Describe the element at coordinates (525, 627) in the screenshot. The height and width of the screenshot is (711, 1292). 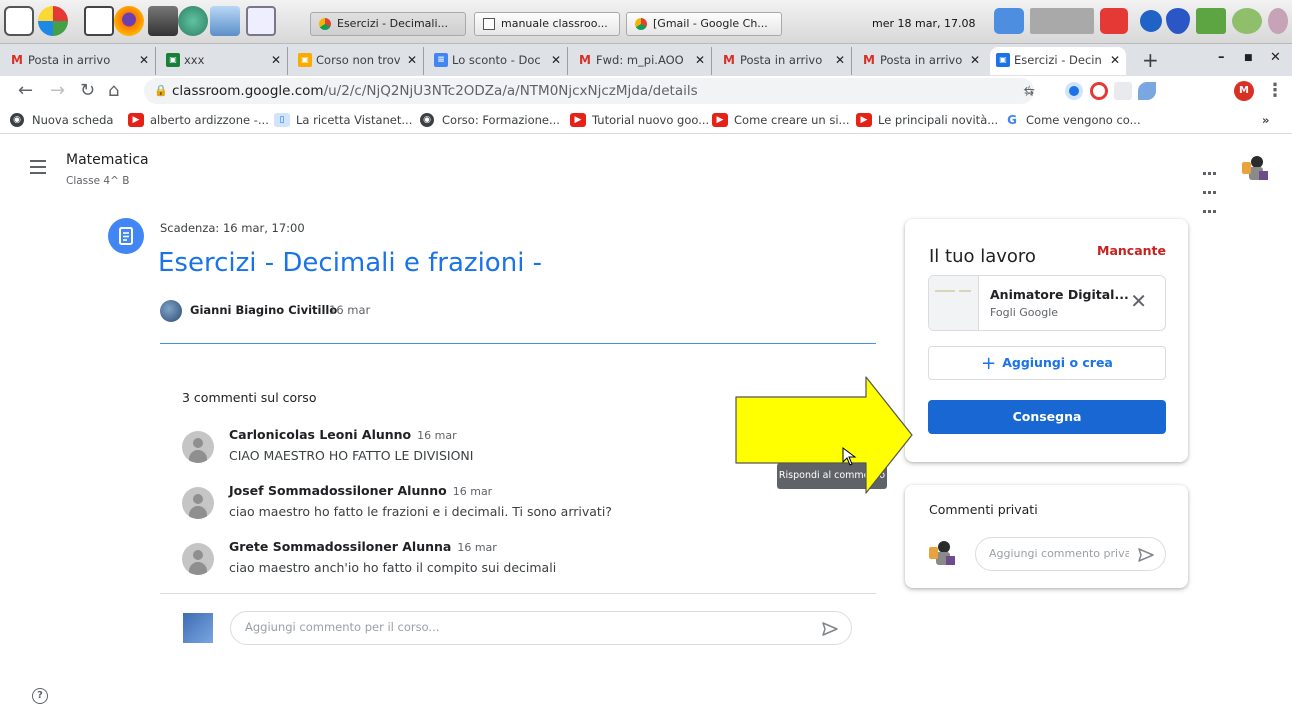
I see `class-comment-input` at that location.